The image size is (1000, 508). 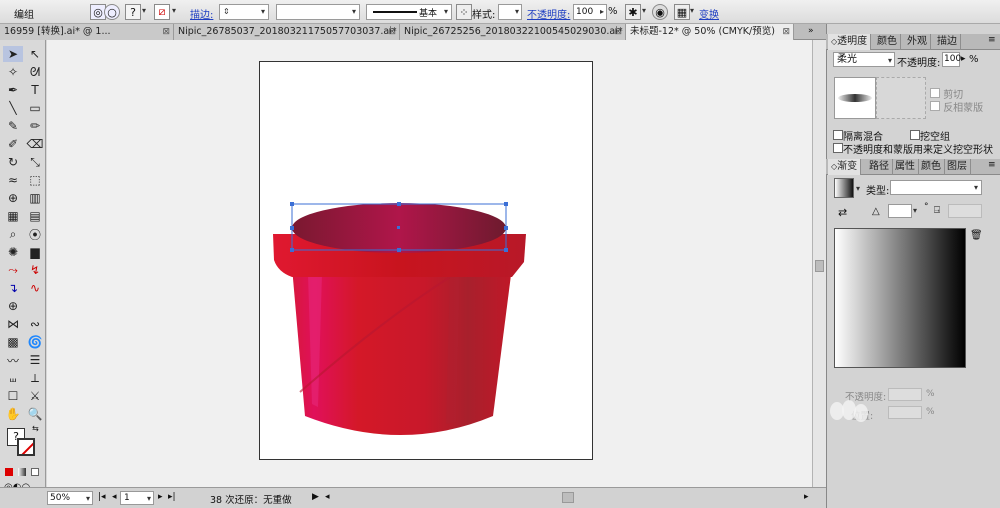 What do you see at coordinates (35, 126) in the screenshot?
I see `pencil-tool-icon: ✏` at bounding box center [35, 126].